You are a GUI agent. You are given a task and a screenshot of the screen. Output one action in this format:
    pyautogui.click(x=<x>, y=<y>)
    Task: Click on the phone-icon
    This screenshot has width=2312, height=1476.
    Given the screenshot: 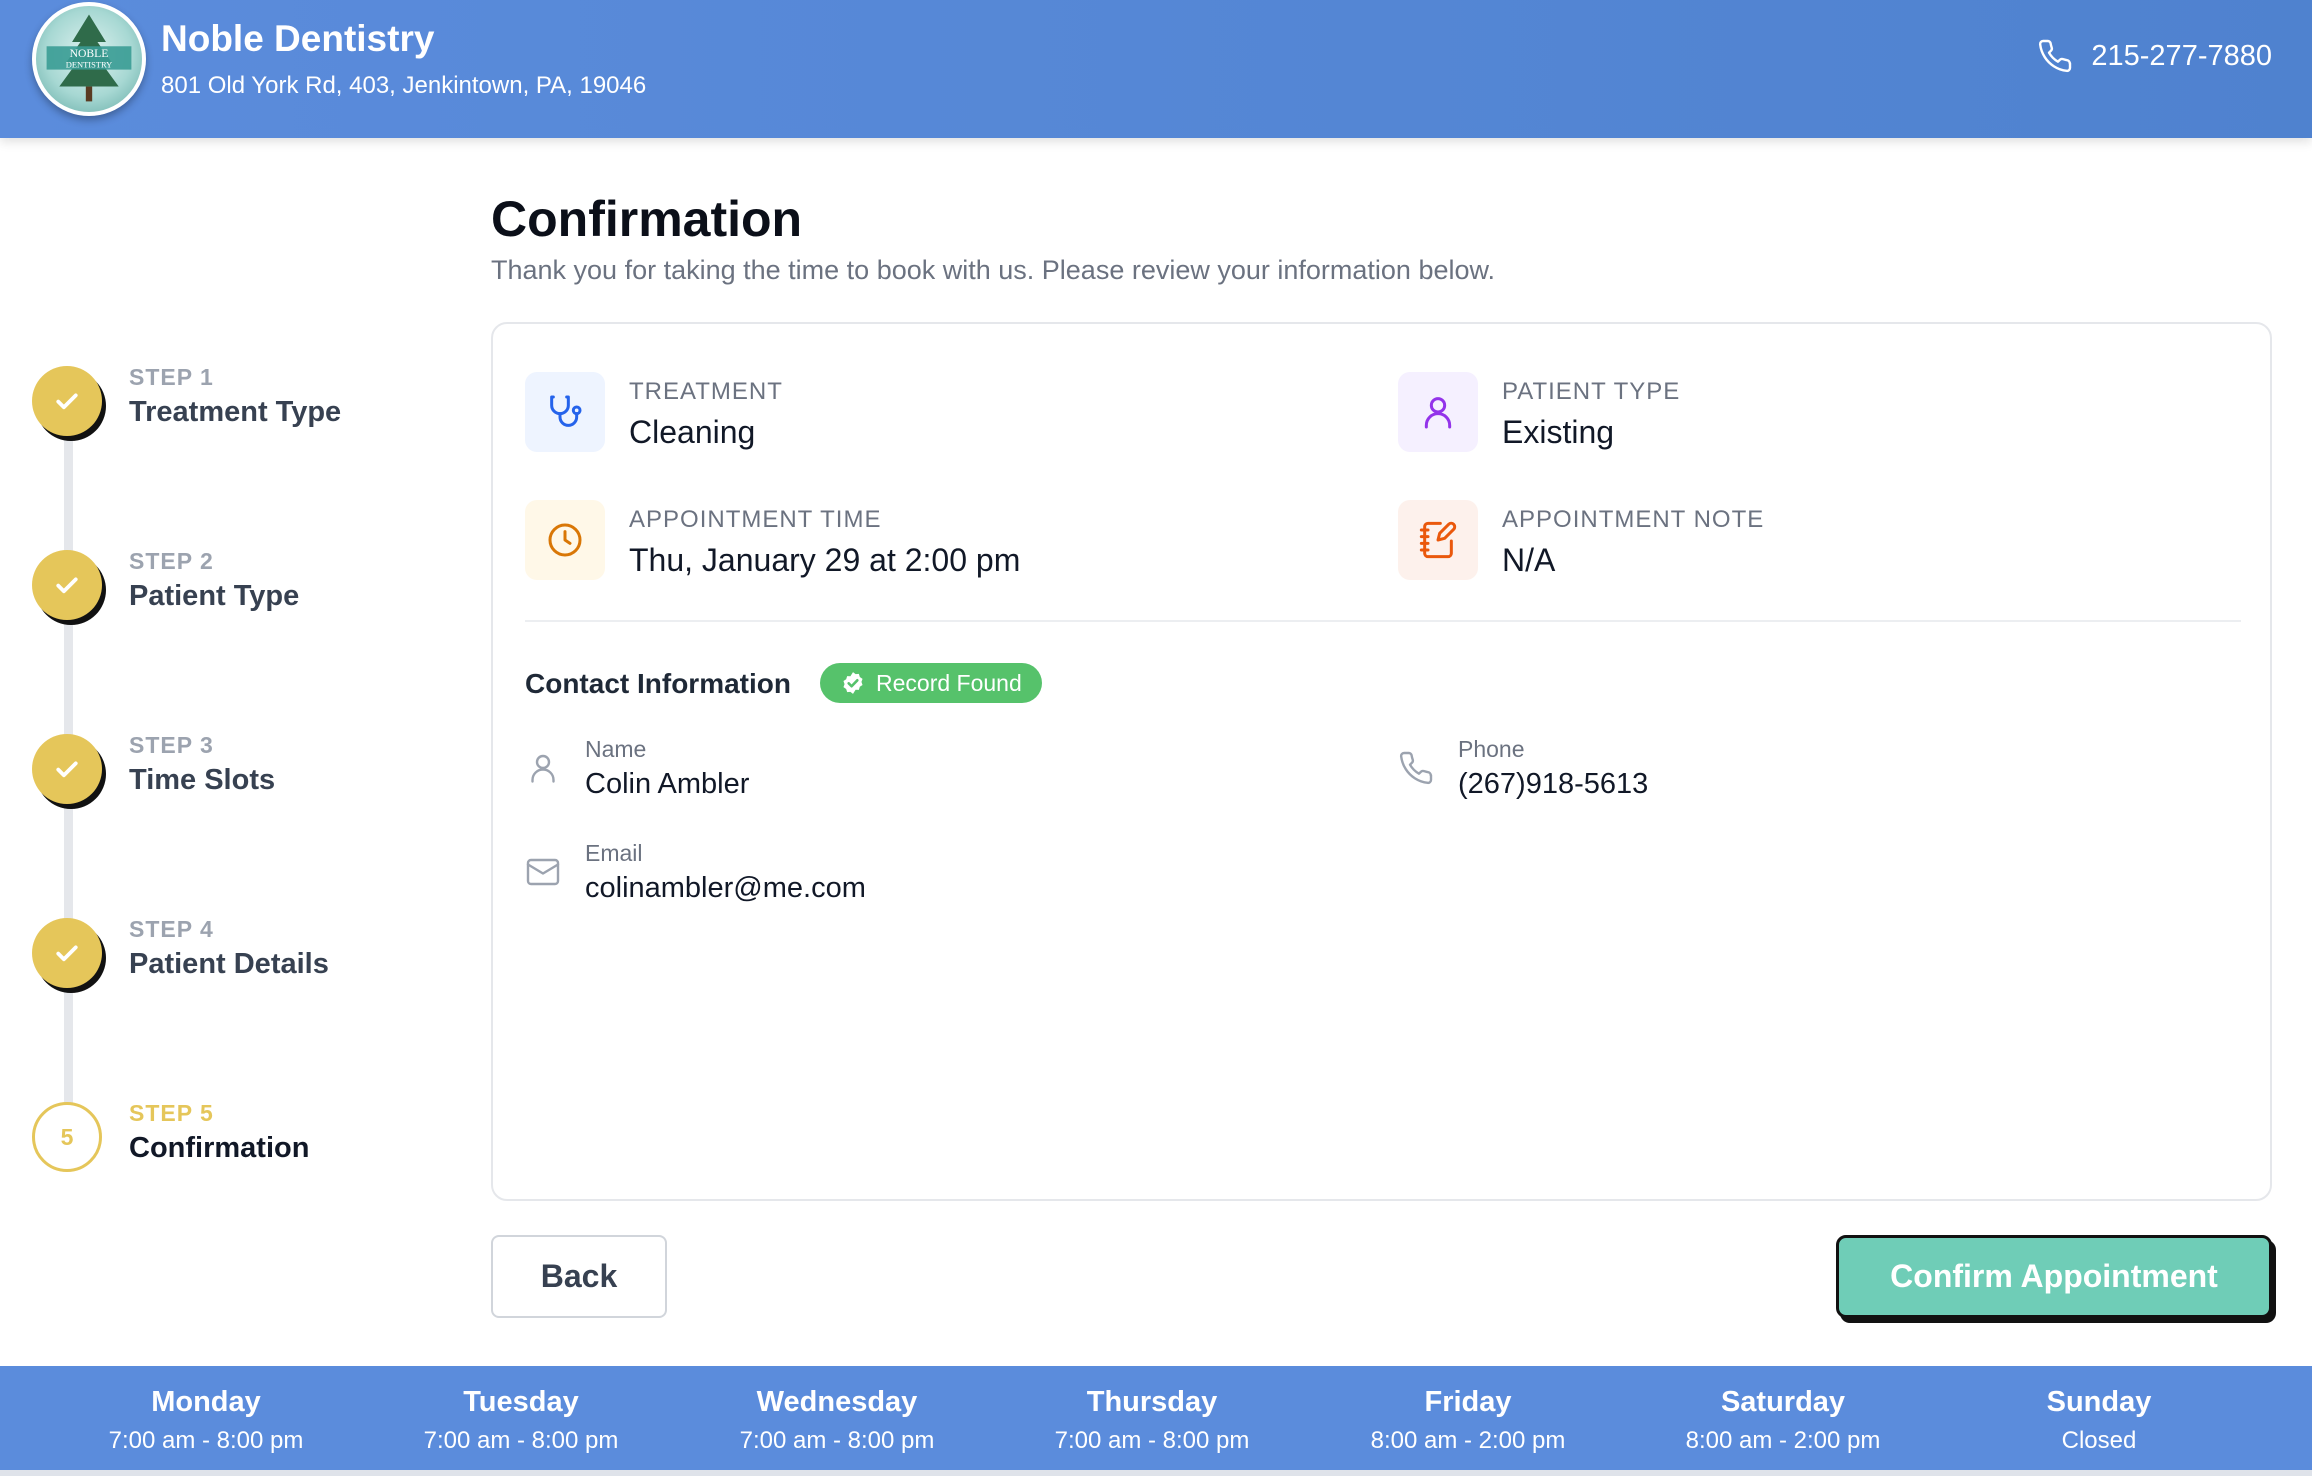 What is the action you would take?
    pyautogui.click(x=2055, y=56)
    